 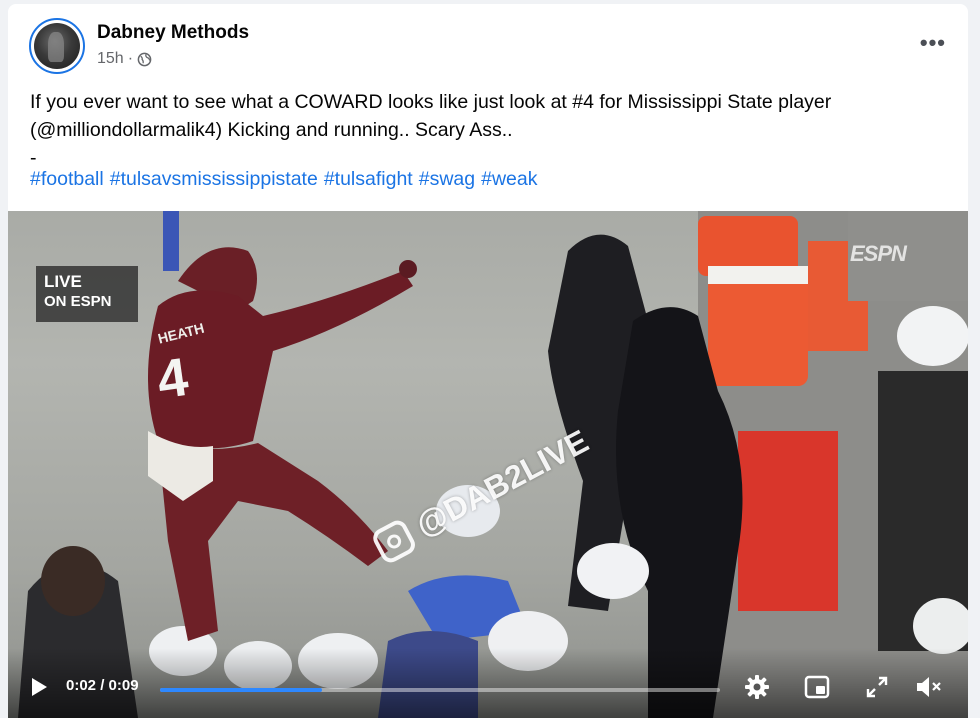 What do you see at coordinates (144, 59) in the screenshot?
I see `globe-icon` at bounding box center [144, 59].